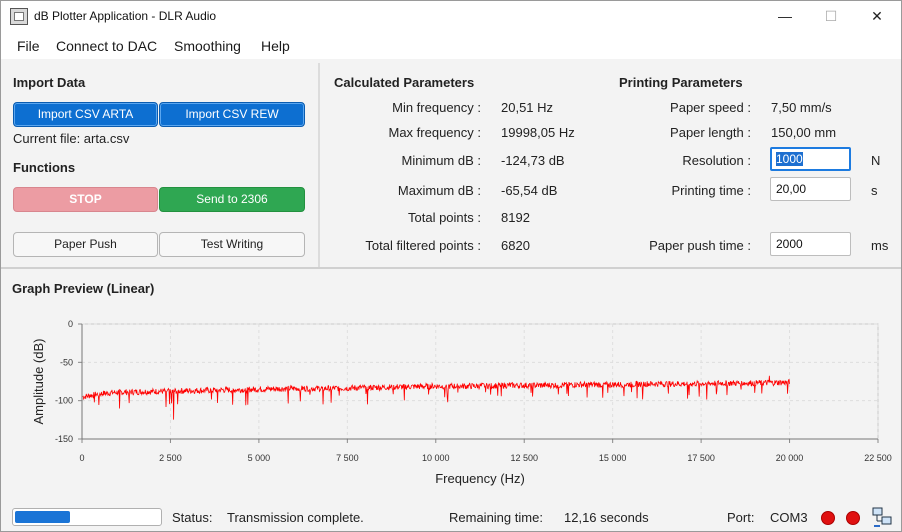 The width and height of the screenshot is (902, 532). Describe the element at coordinates (480, 478) in the screenshot. I see `x-axis-label: Frequency (Hz)` at that location.